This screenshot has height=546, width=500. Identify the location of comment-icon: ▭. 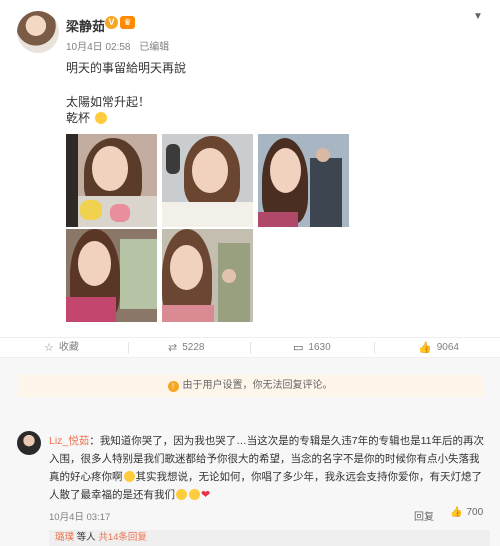
(298, 348).